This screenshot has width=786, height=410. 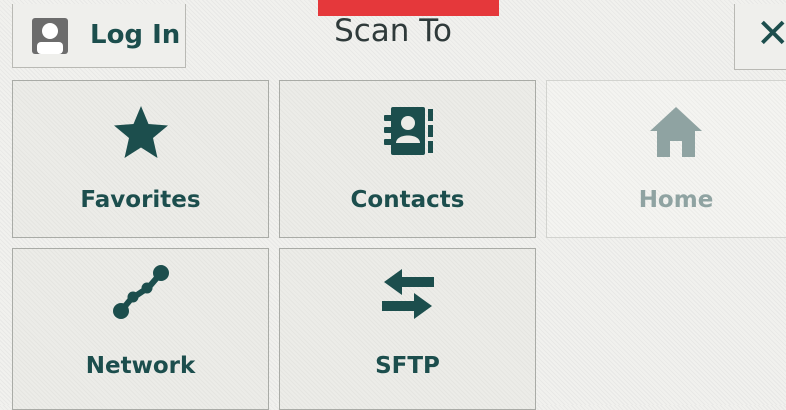 I want to click on tile-label: SFTP, so click(x=407, y=366).